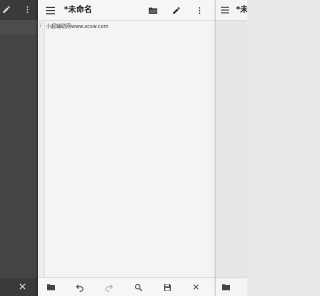 The height and width of the screenshot is (296, 320). I want to click on previous-page-tab-strip, so click(19, 27).